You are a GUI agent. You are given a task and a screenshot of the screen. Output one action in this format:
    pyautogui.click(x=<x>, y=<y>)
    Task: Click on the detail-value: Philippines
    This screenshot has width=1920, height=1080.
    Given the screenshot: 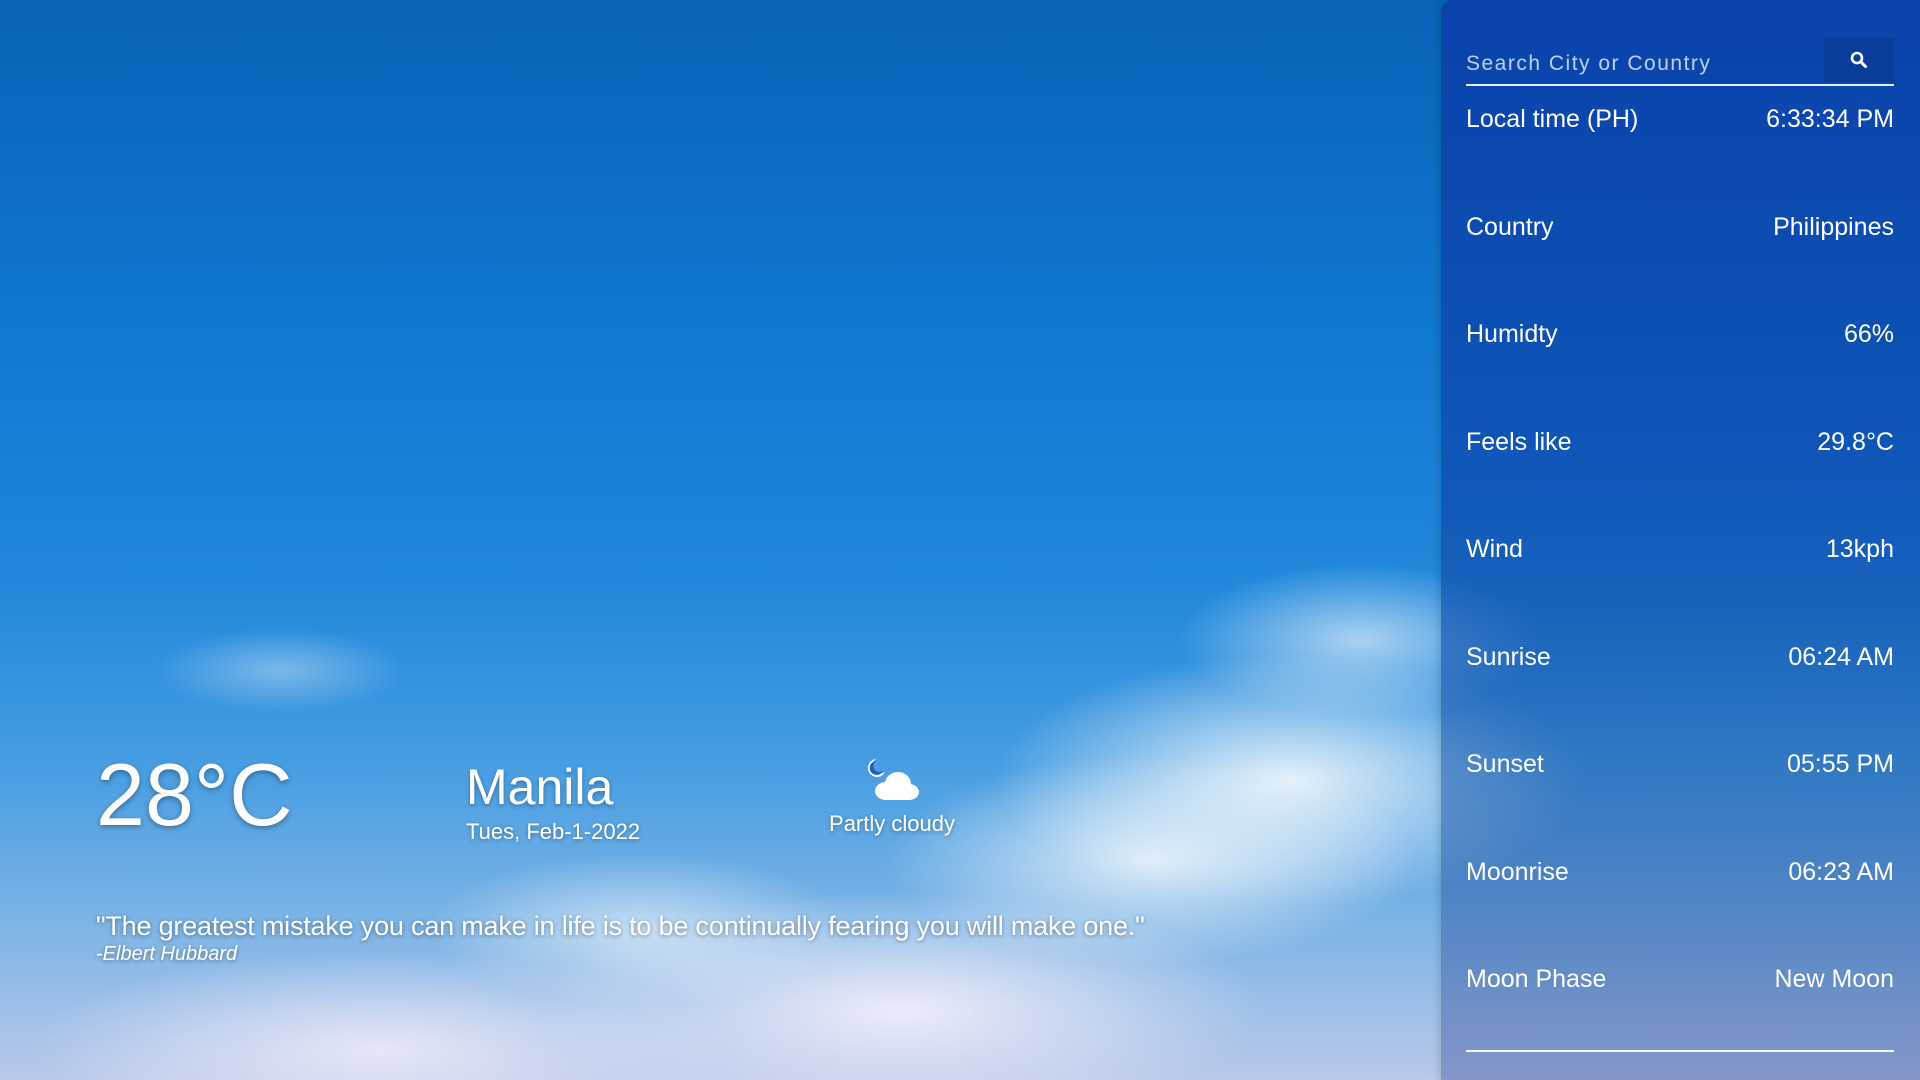 What is the action you would take?
    pyautogui.click(x=1833, y=226)
    